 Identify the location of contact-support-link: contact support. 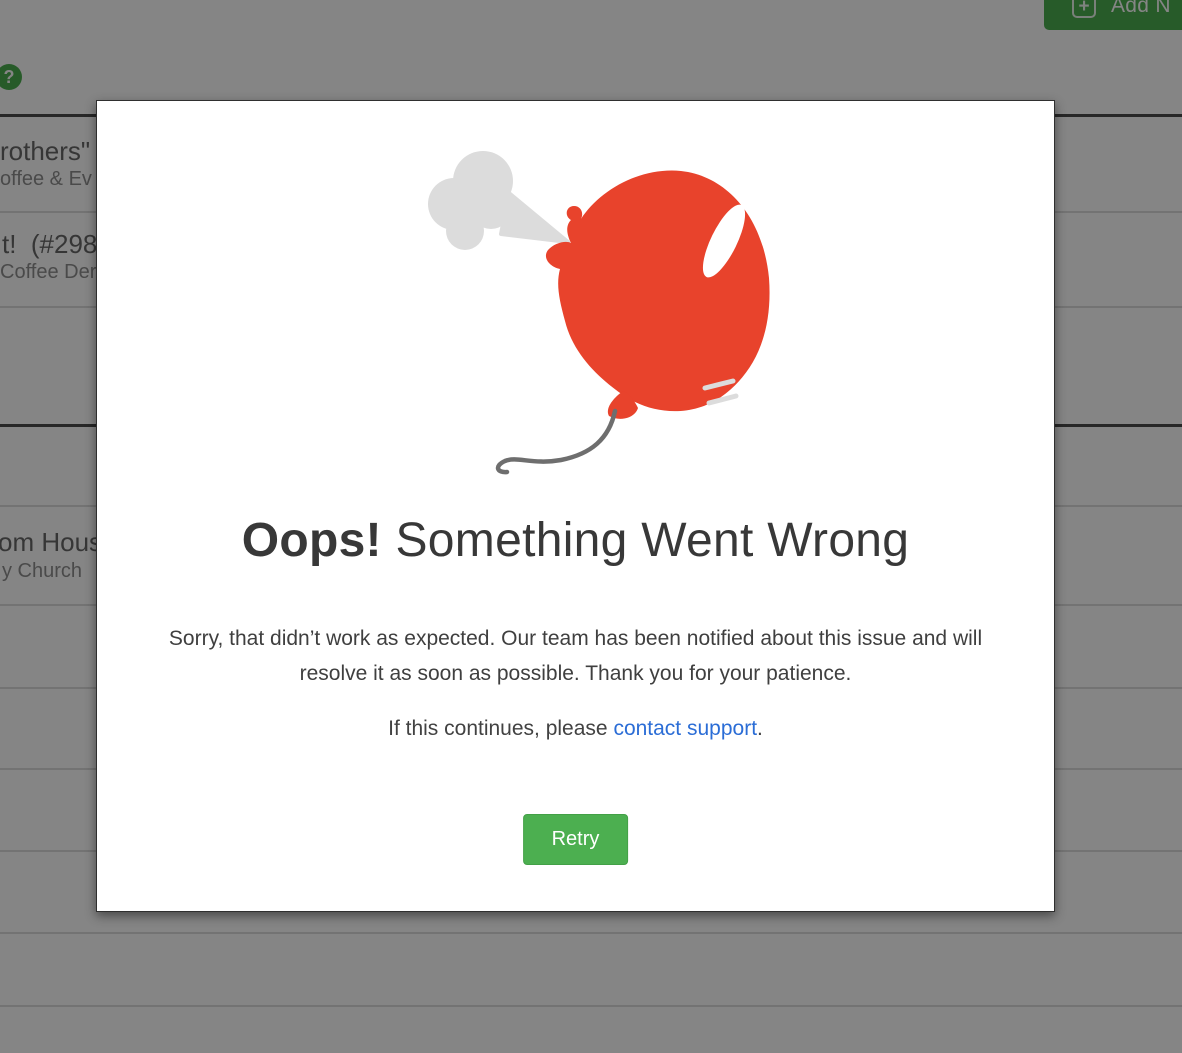
(685, 728).